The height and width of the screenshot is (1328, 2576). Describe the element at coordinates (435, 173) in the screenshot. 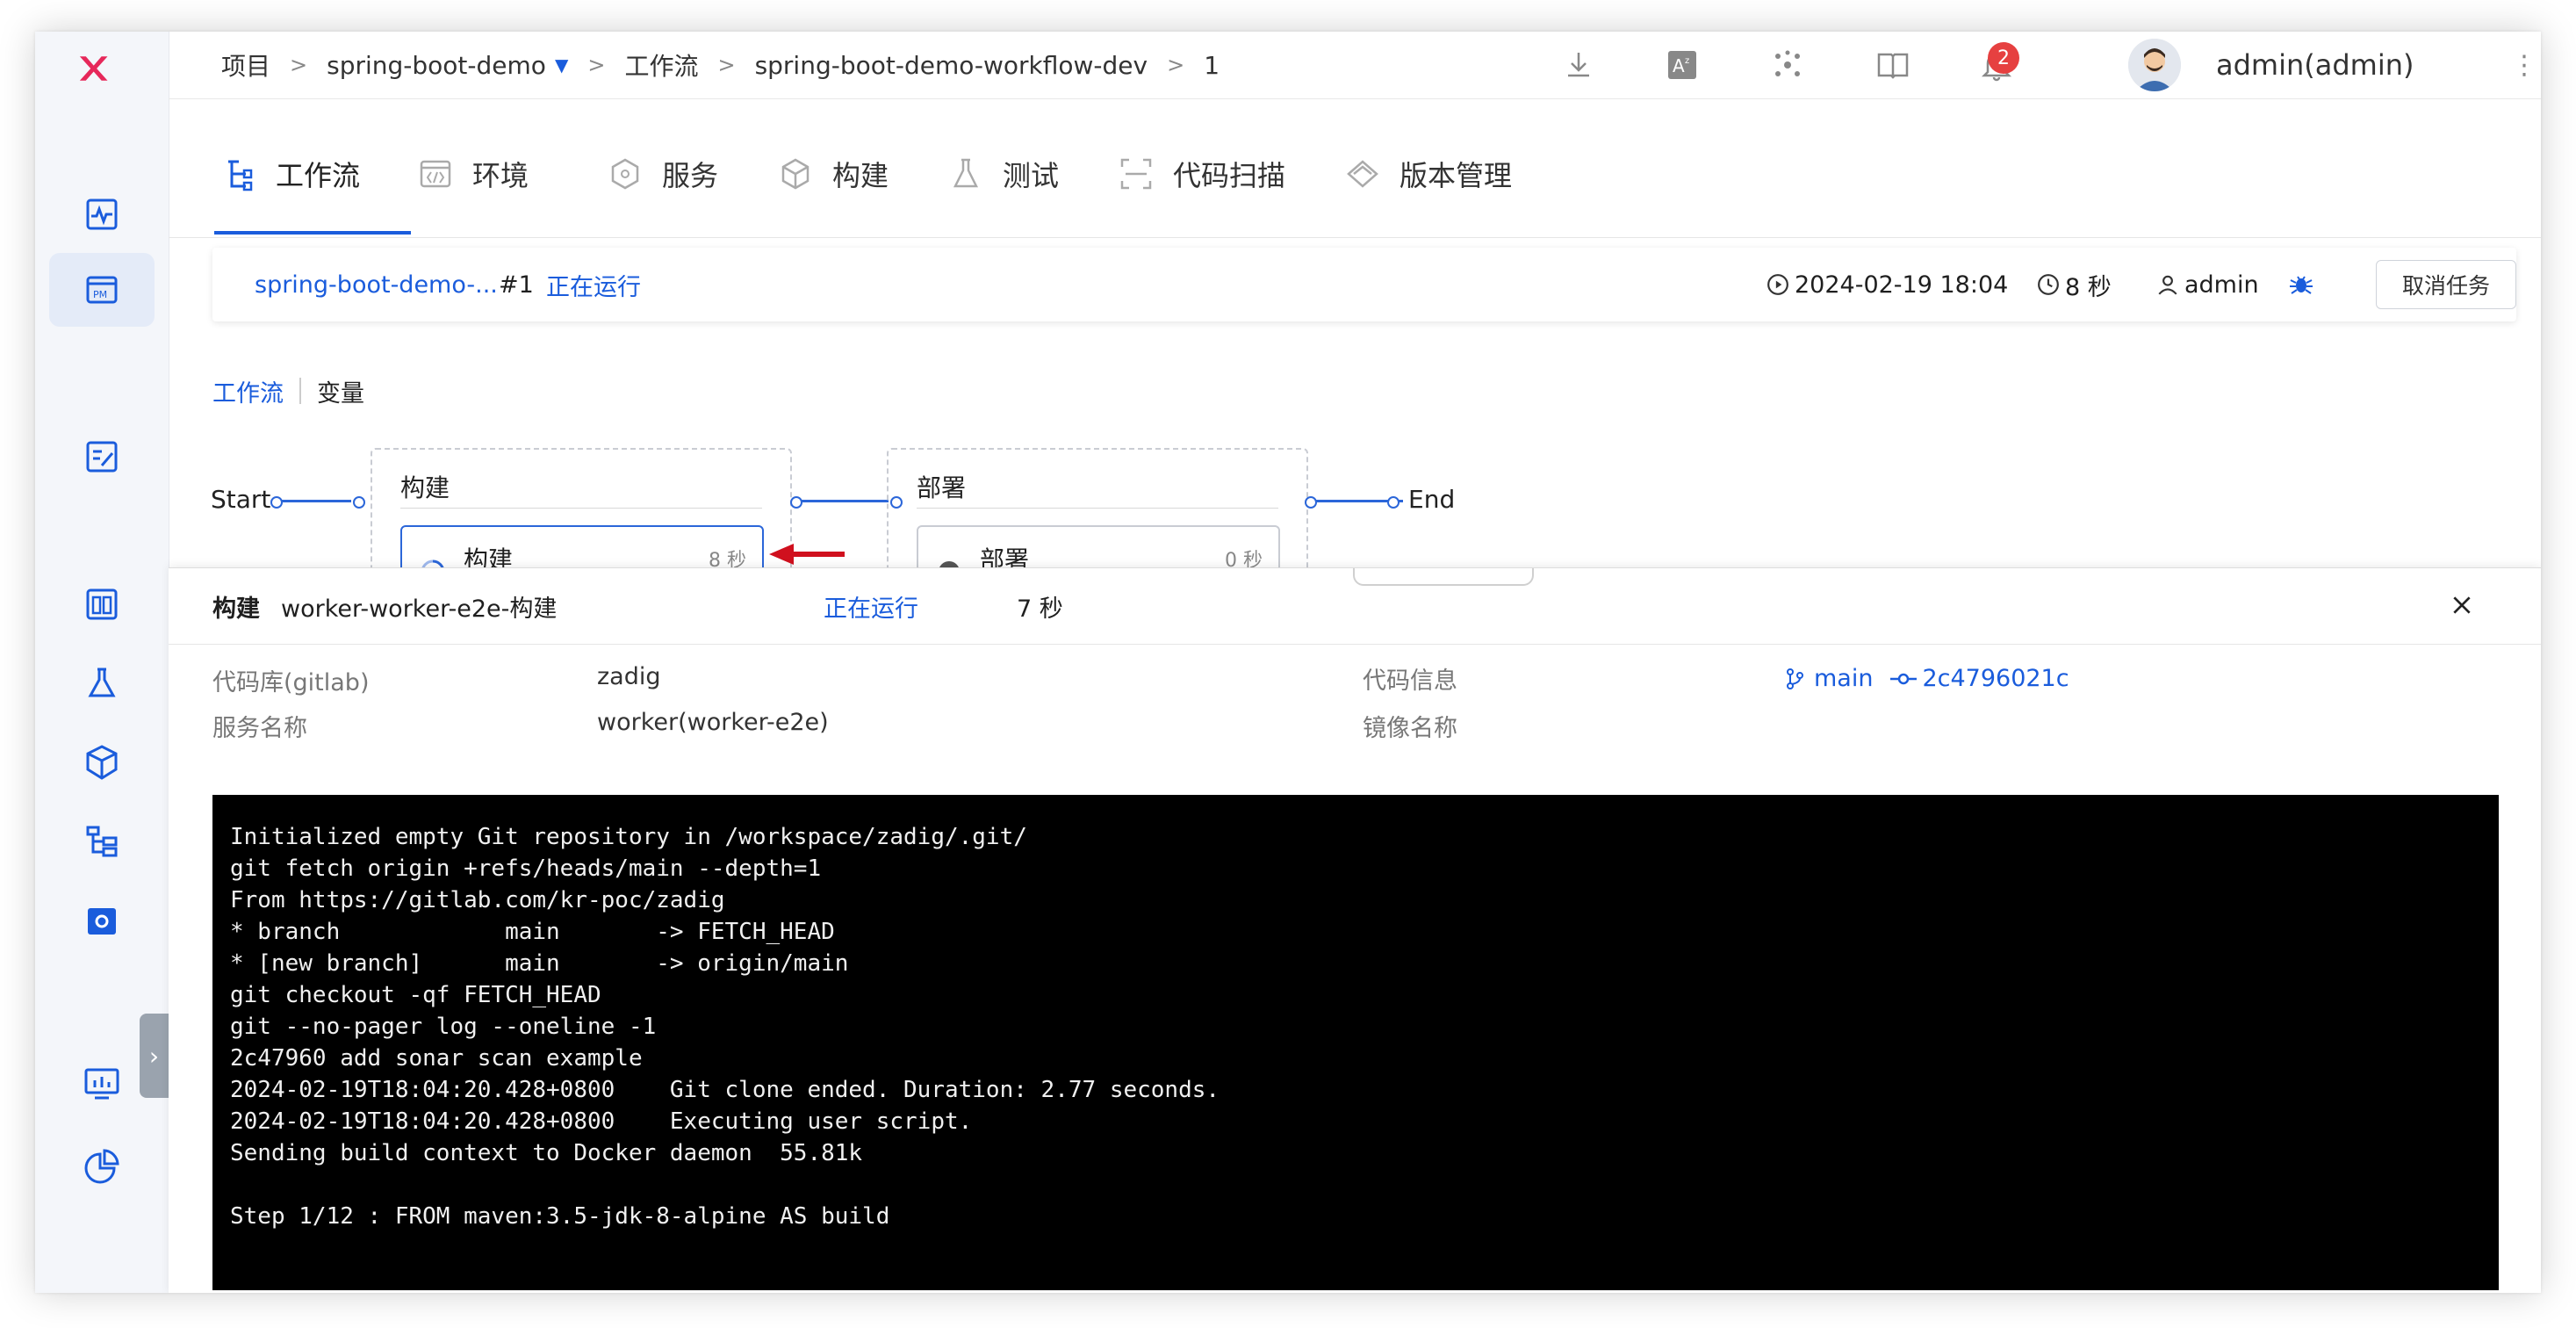

I see `environment-icon` at that location.